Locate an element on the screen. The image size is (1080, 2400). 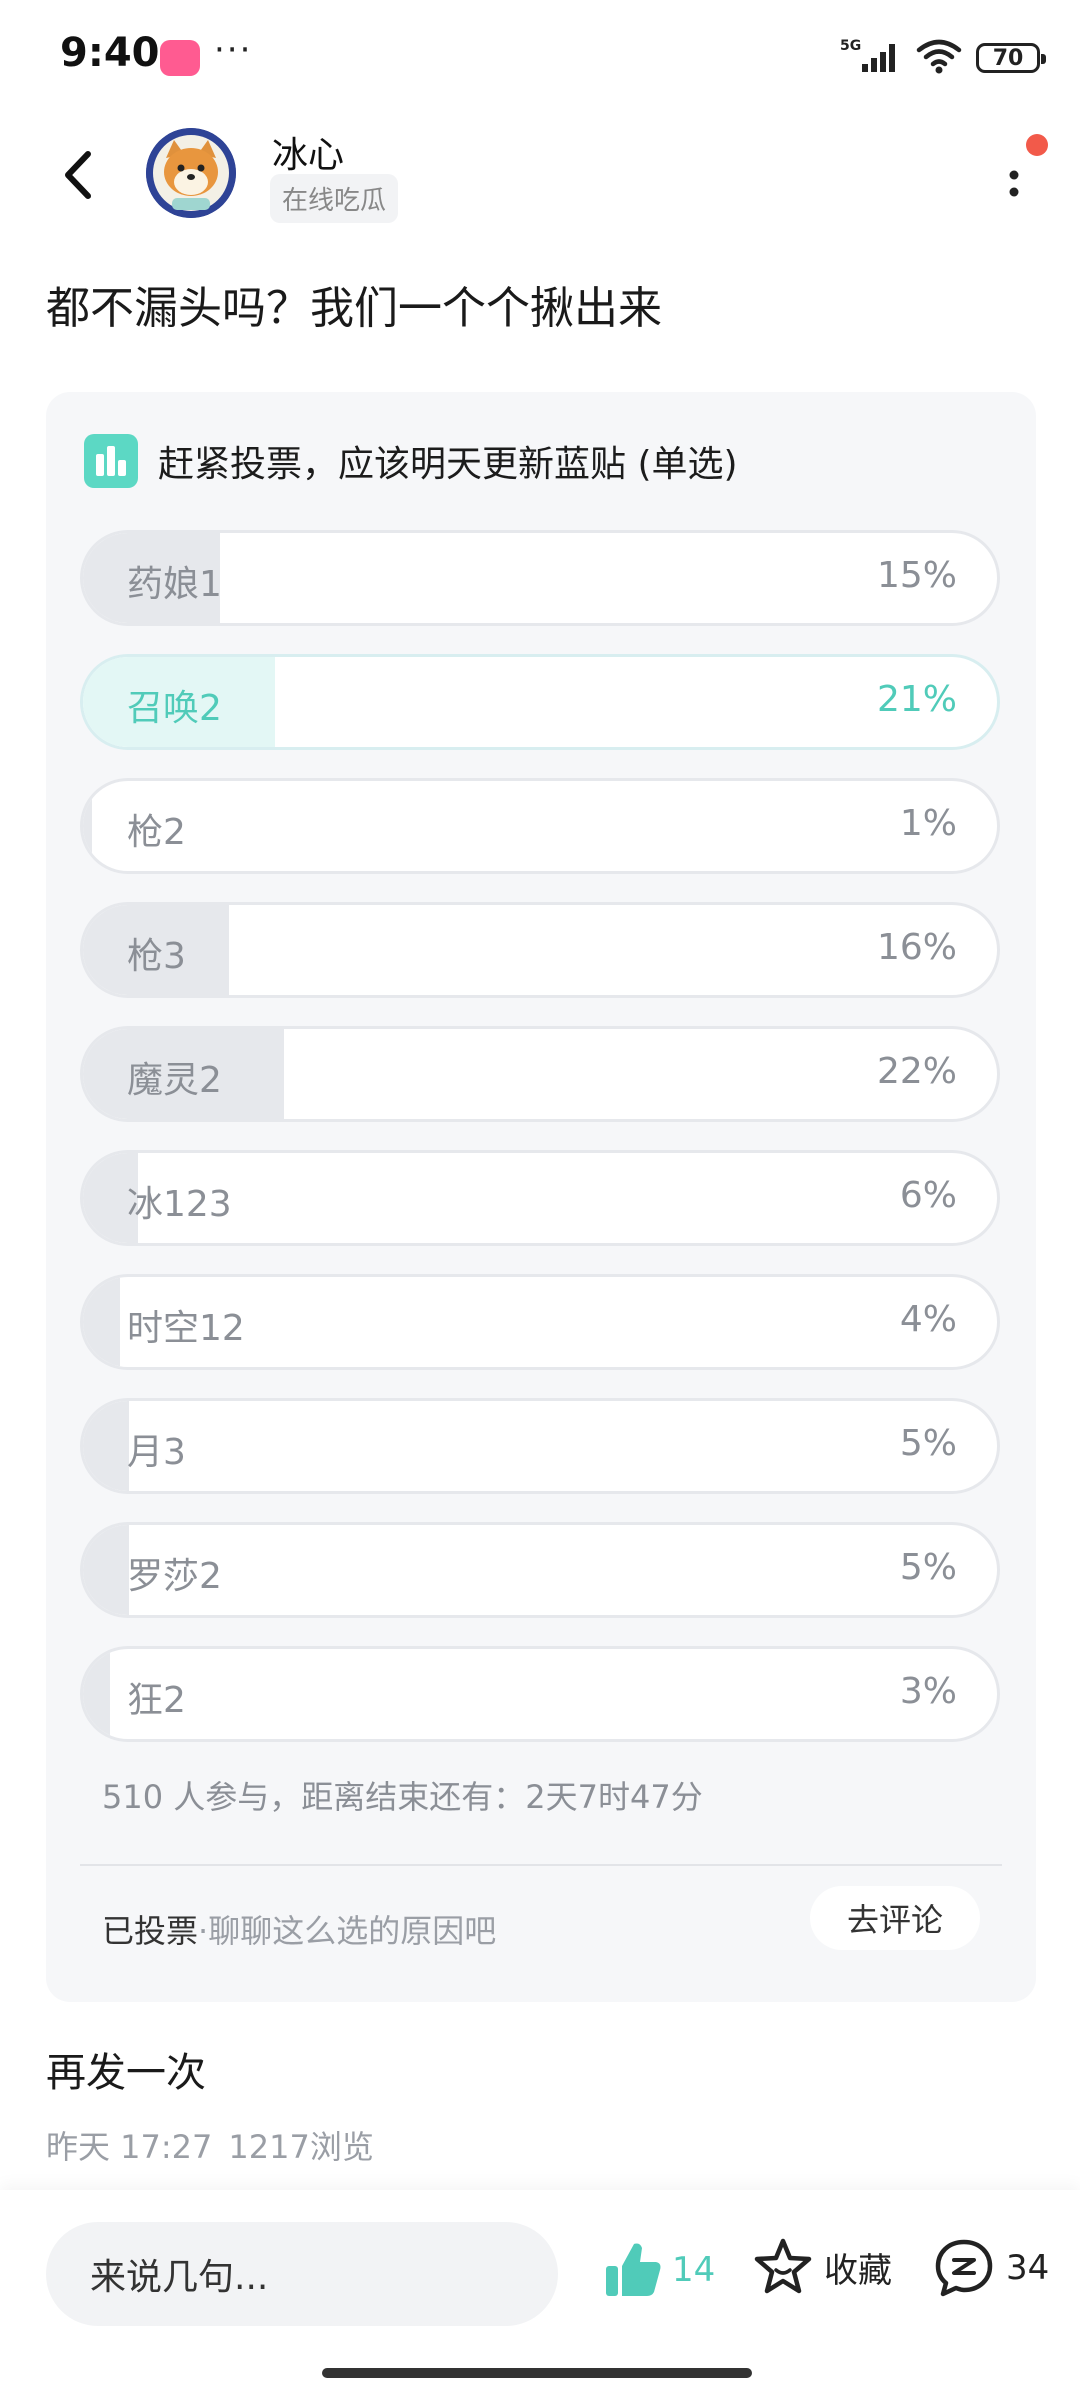
post-body: 再发一次 is located at coordinates (126, 2073).